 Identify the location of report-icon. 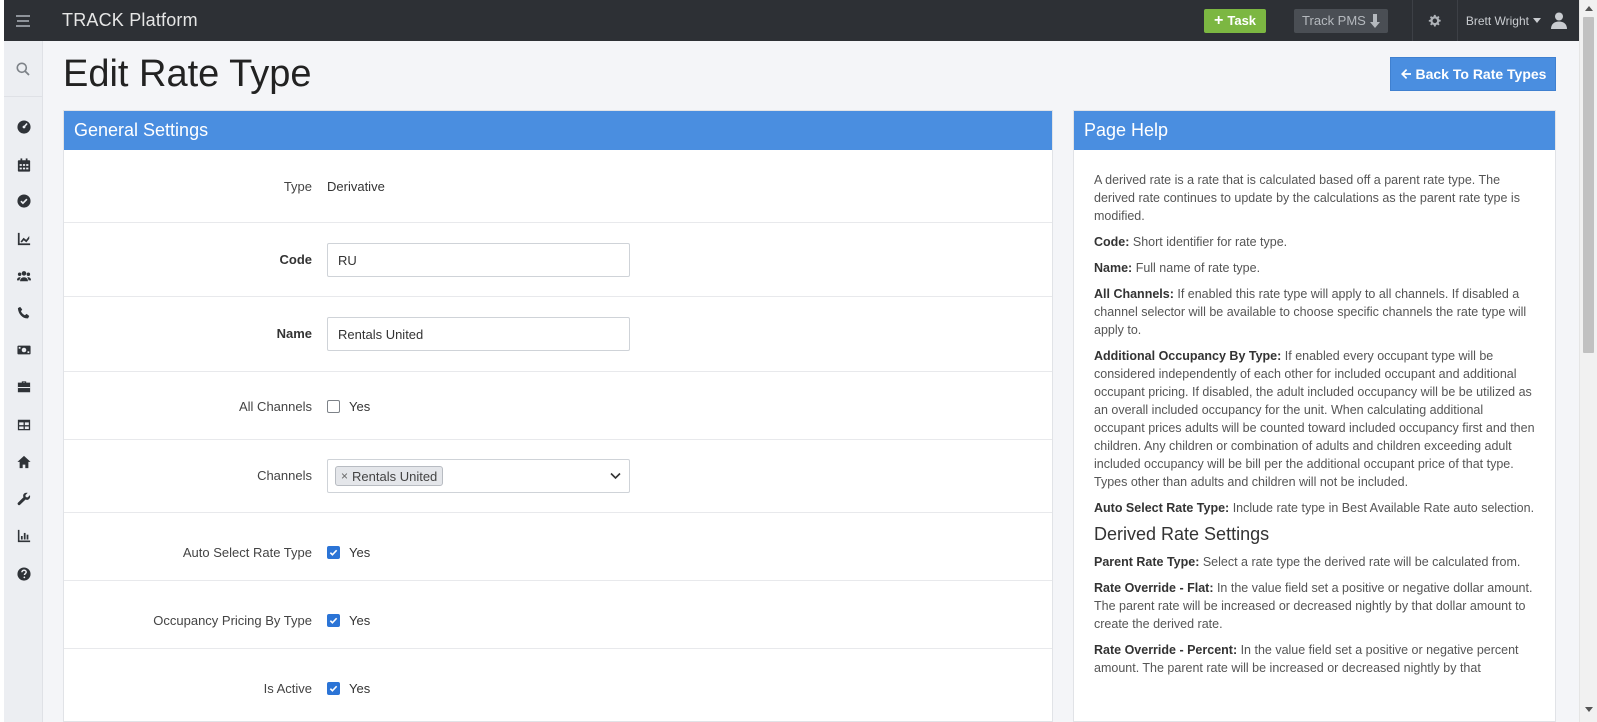
(23, 536).